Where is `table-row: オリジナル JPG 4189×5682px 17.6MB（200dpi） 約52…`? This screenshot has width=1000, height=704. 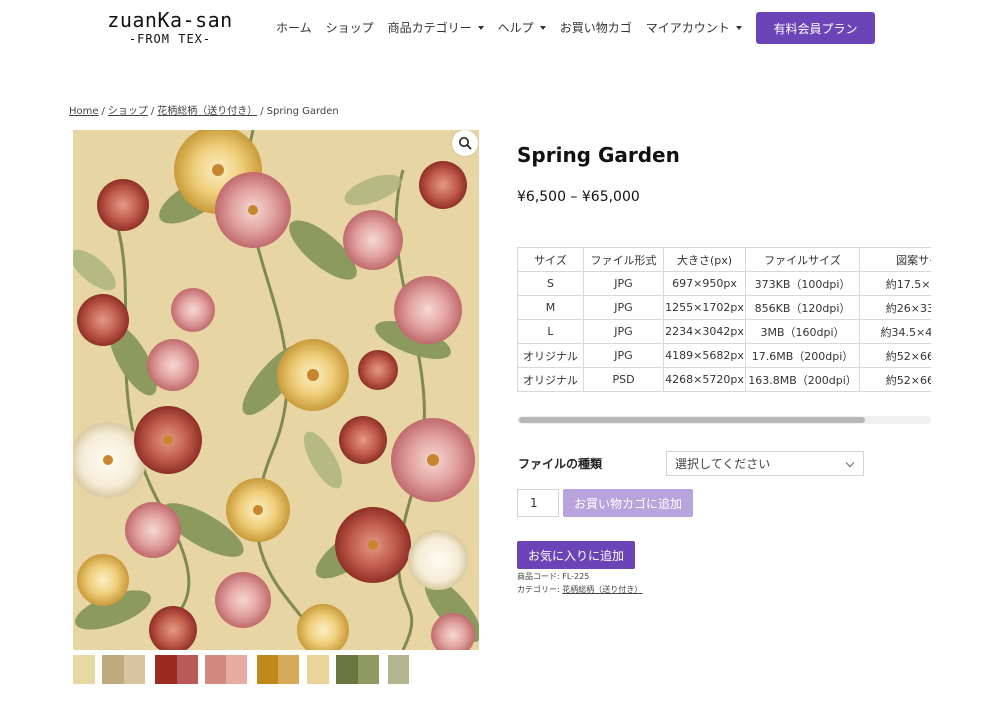
table-row: オリジナル JPG 4189×5682px 17.6MB（200dpi） 約52… is located at coordinates (724, 355).